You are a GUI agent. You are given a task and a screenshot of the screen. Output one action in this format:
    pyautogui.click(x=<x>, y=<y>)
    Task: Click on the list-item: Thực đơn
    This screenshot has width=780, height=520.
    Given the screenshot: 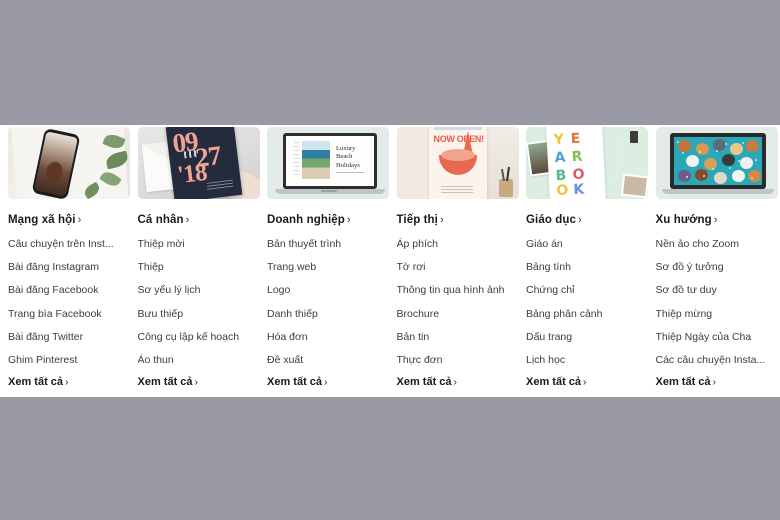 What is the action you would take?
    pyautogui.click(x=455, y=360)
    